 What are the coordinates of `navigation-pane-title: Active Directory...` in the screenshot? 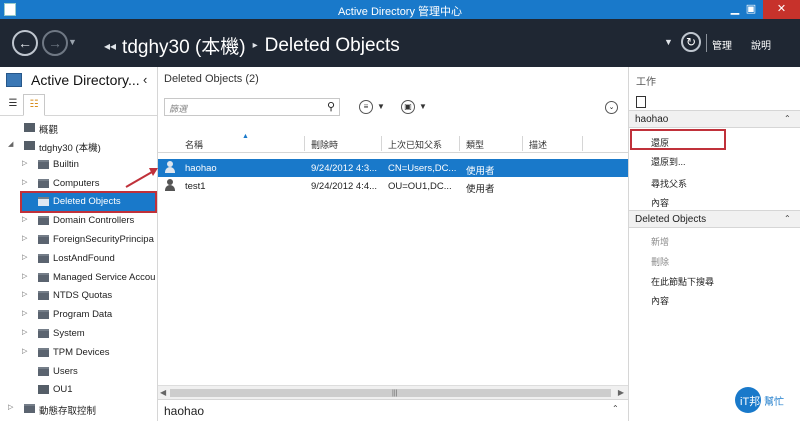 It's located at (85, 80).